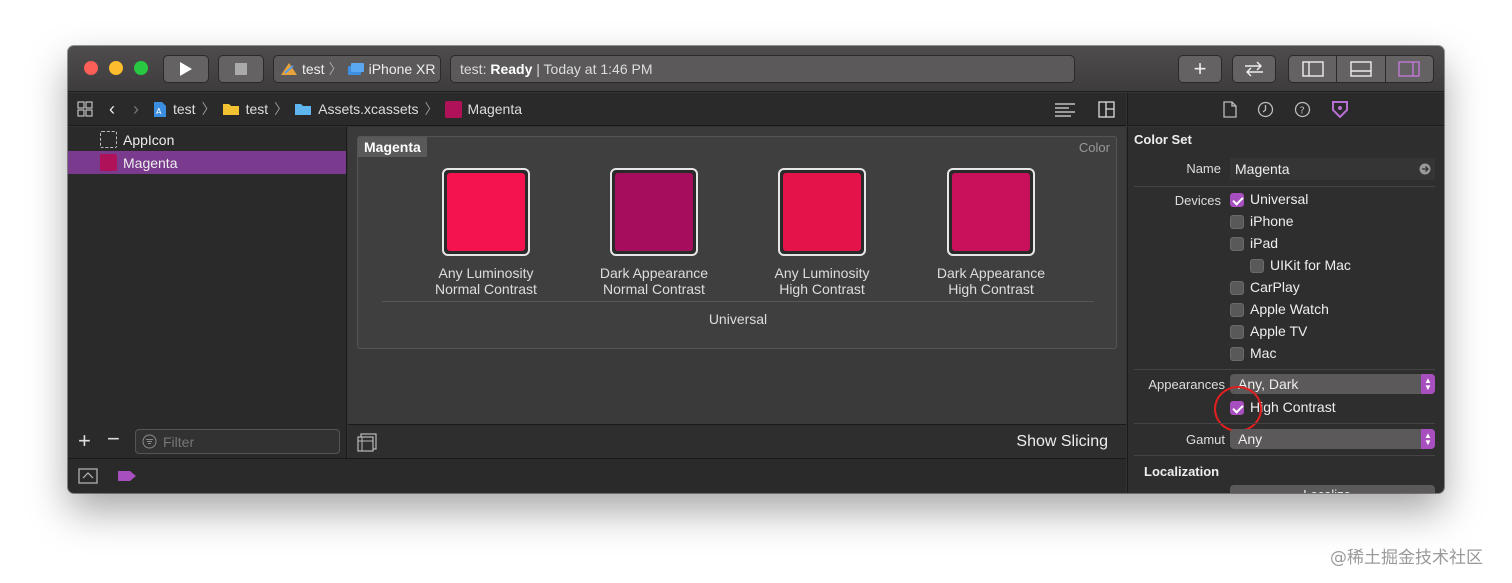  Describe the element at coordinates (150, 162) in the screenshot. I see `list-item-label: Magenta` at that location.